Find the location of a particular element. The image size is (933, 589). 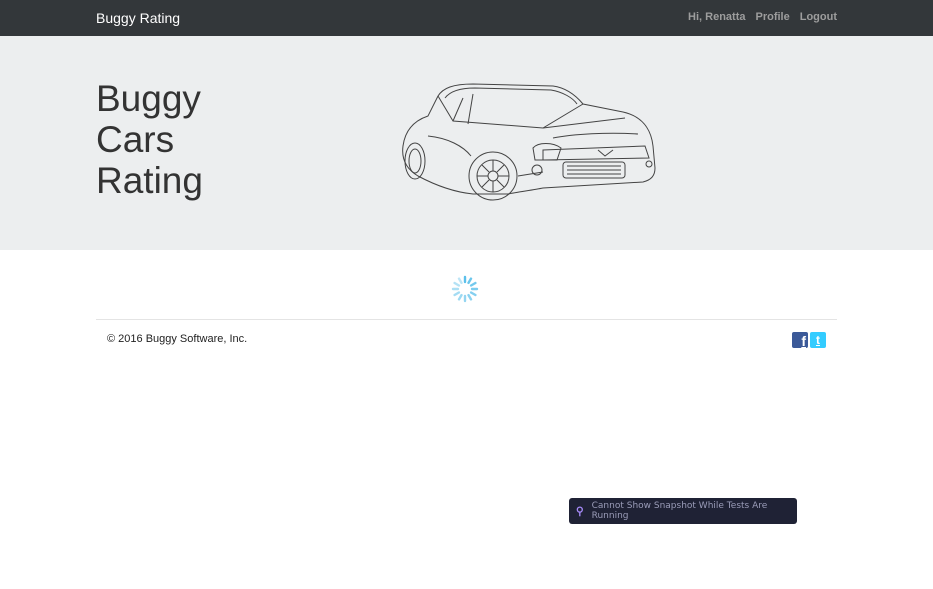

nav-right: Hi, Renatta Profile Logout is located at coordinates (762, 17).